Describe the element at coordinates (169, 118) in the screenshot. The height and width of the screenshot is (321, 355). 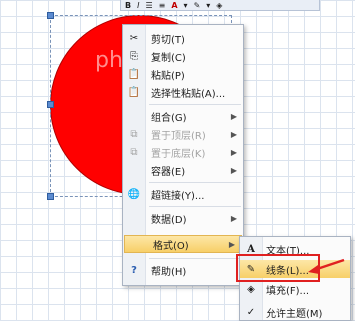
I see `menu-item-label: 组合(G)` at that location.